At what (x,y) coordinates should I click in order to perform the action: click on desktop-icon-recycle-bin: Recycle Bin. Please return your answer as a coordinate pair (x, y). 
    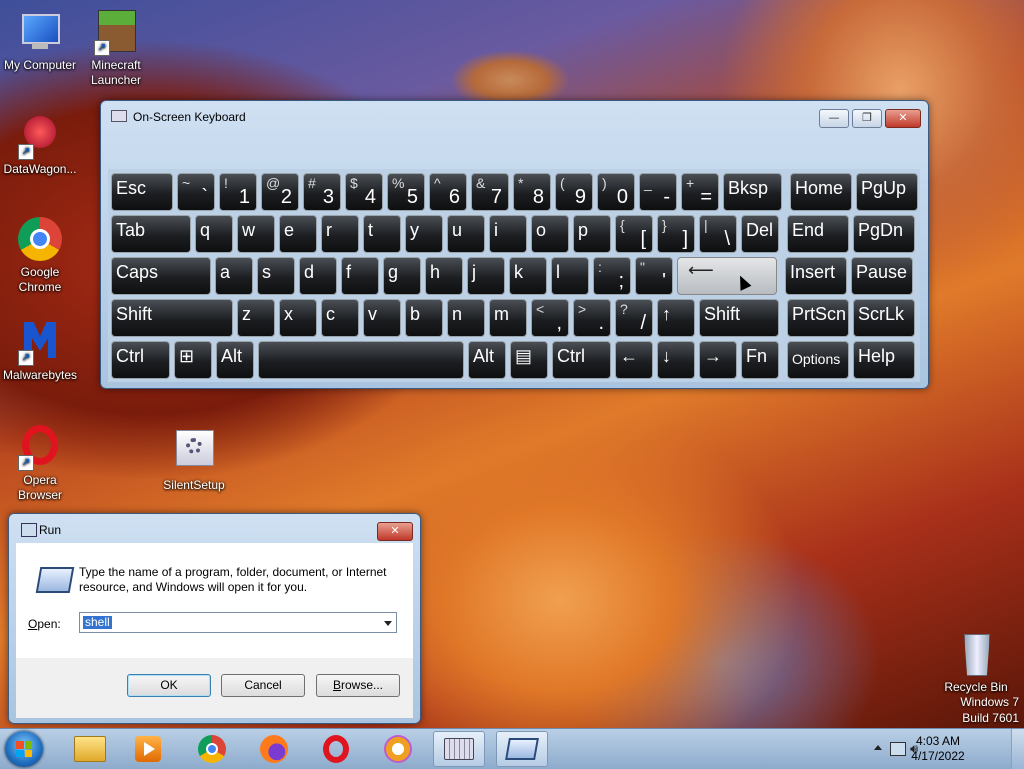
    Looking at the image, I should click on (976, 662).